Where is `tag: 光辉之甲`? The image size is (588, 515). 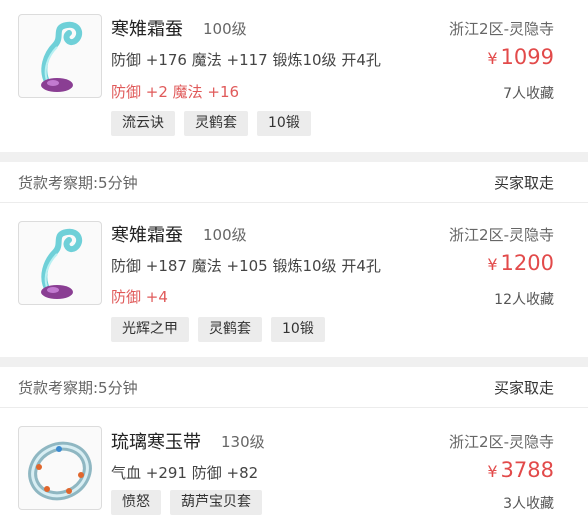
tag: 光辉之甲 is located at coordinates (150, 329).